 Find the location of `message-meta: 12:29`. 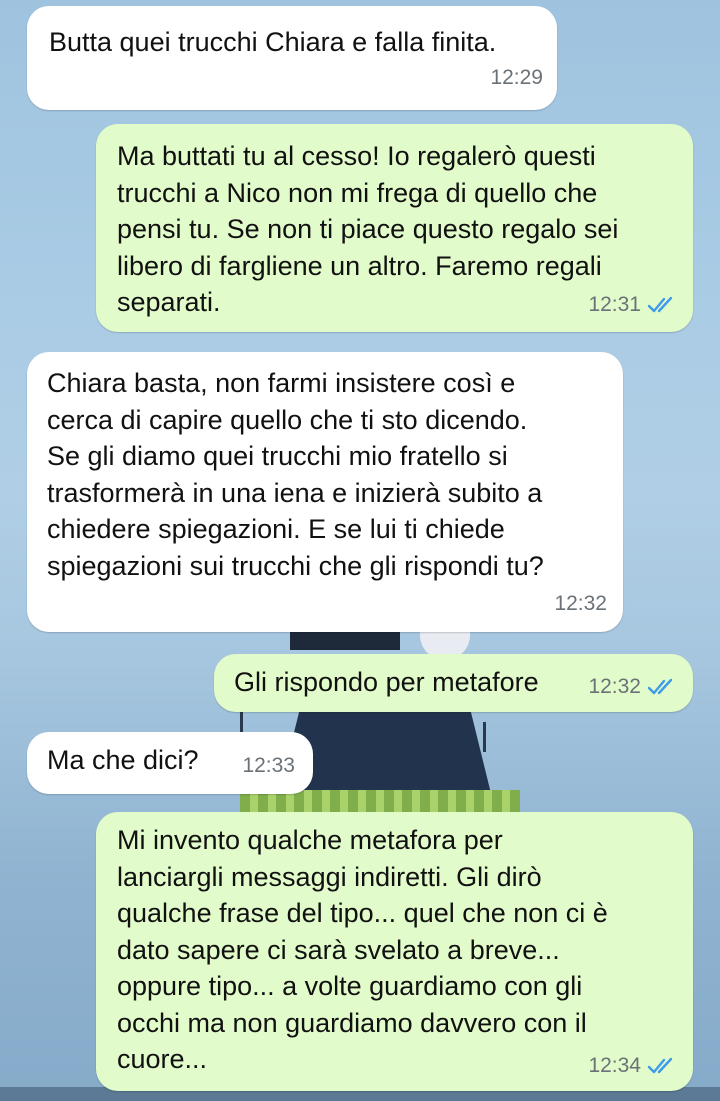

message-meta: 12:29 is located at coordinates (516, 78).